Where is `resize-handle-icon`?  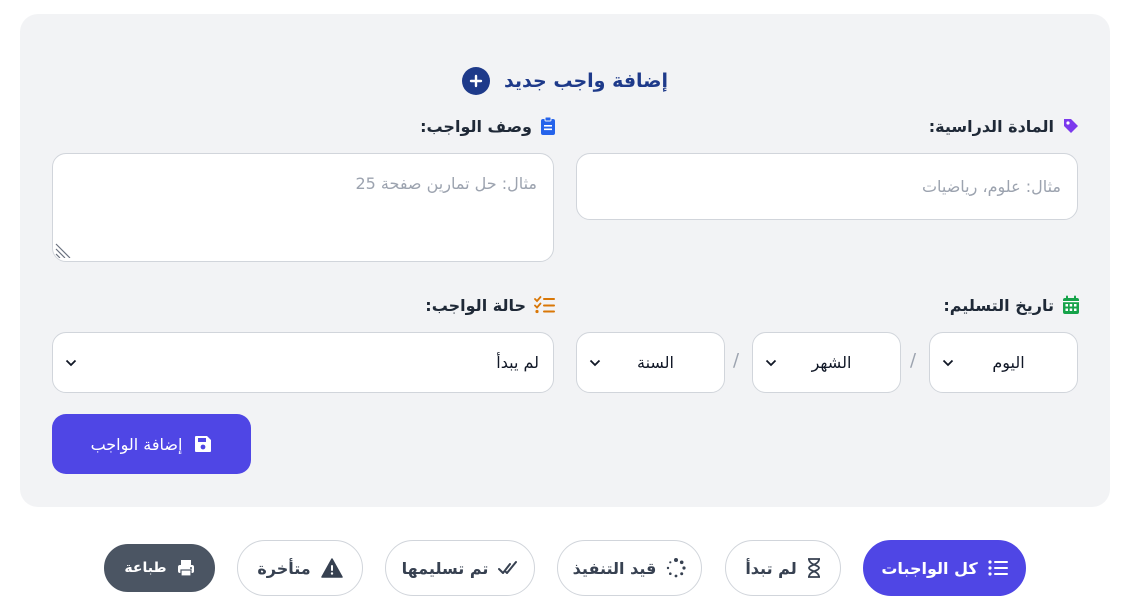
resize-handle-icon is located at coordinates (64, 249).